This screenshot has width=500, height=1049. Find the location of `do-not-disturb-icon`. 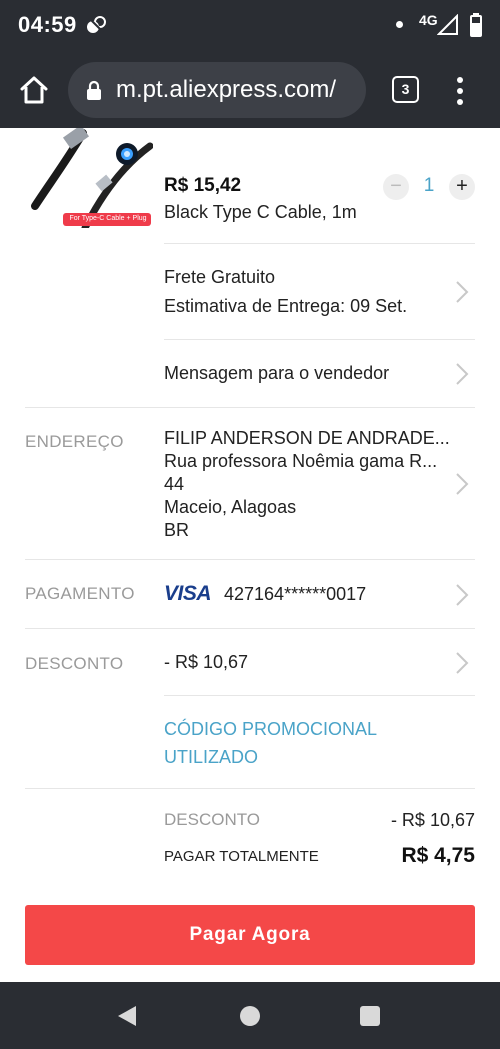

do-not-disturb-icon is located at coordinates (96, 24).